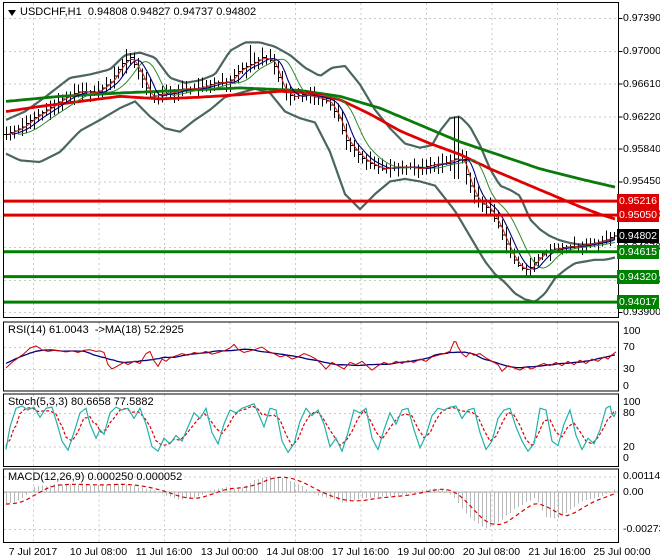 Image resolution: width=660 pixels, height=560 pixels. I want to click on rsi-tick-30: 30, so click(629, 369).